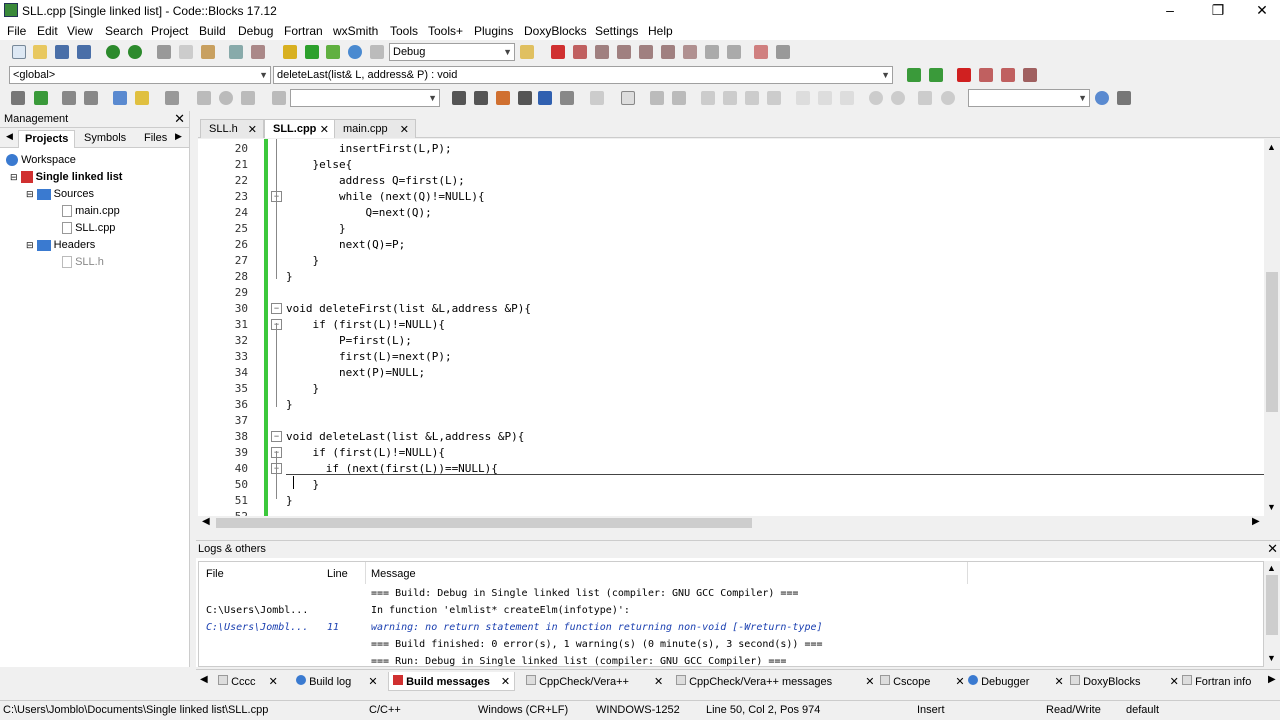  I want to click on code-line: if (first(L)!=NULL){, so click(365, 452).